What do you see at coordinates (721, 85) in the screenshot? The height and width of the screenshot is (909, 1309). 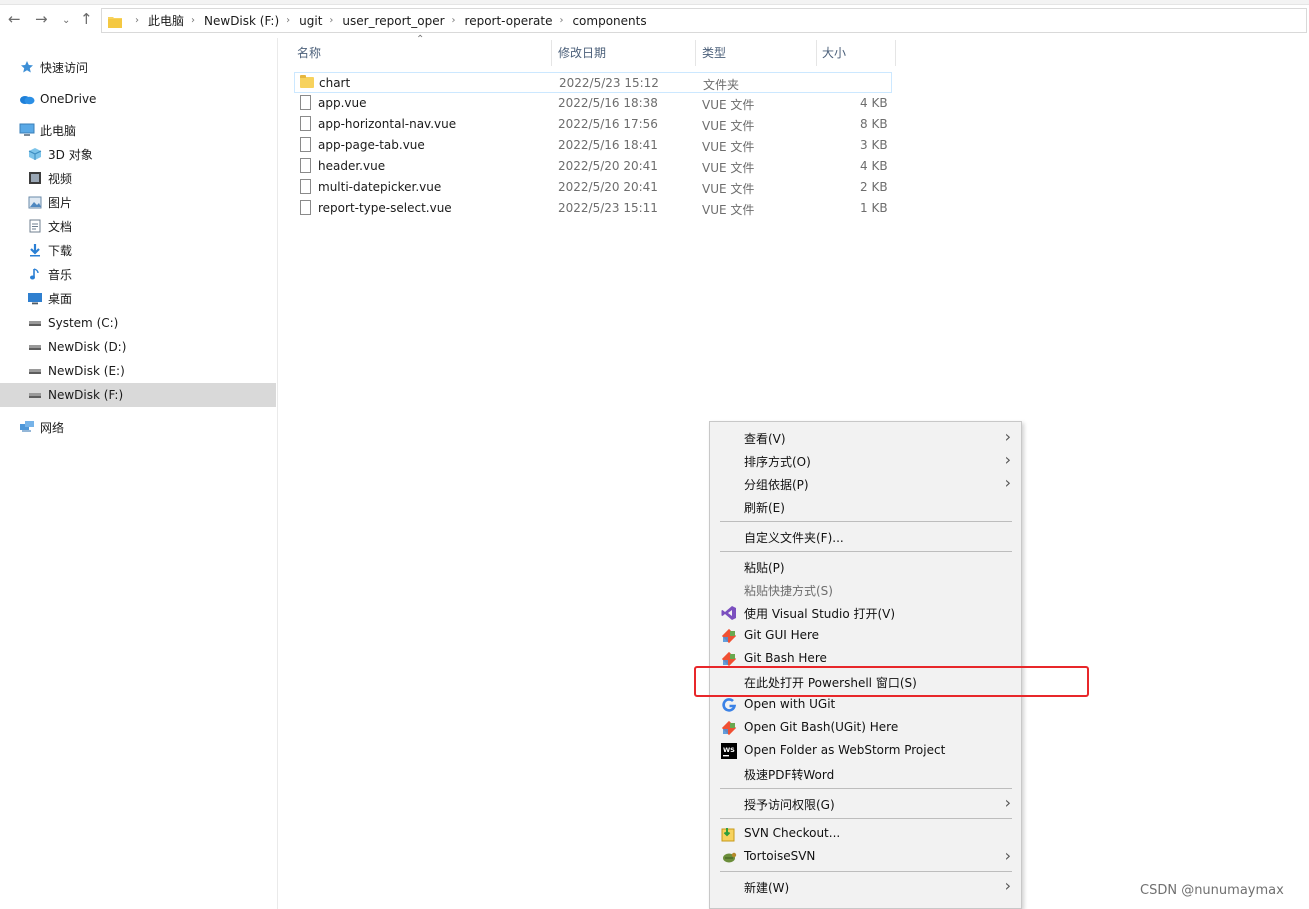 I see `file-type: 文件夹` at bounding box center [721, 85].